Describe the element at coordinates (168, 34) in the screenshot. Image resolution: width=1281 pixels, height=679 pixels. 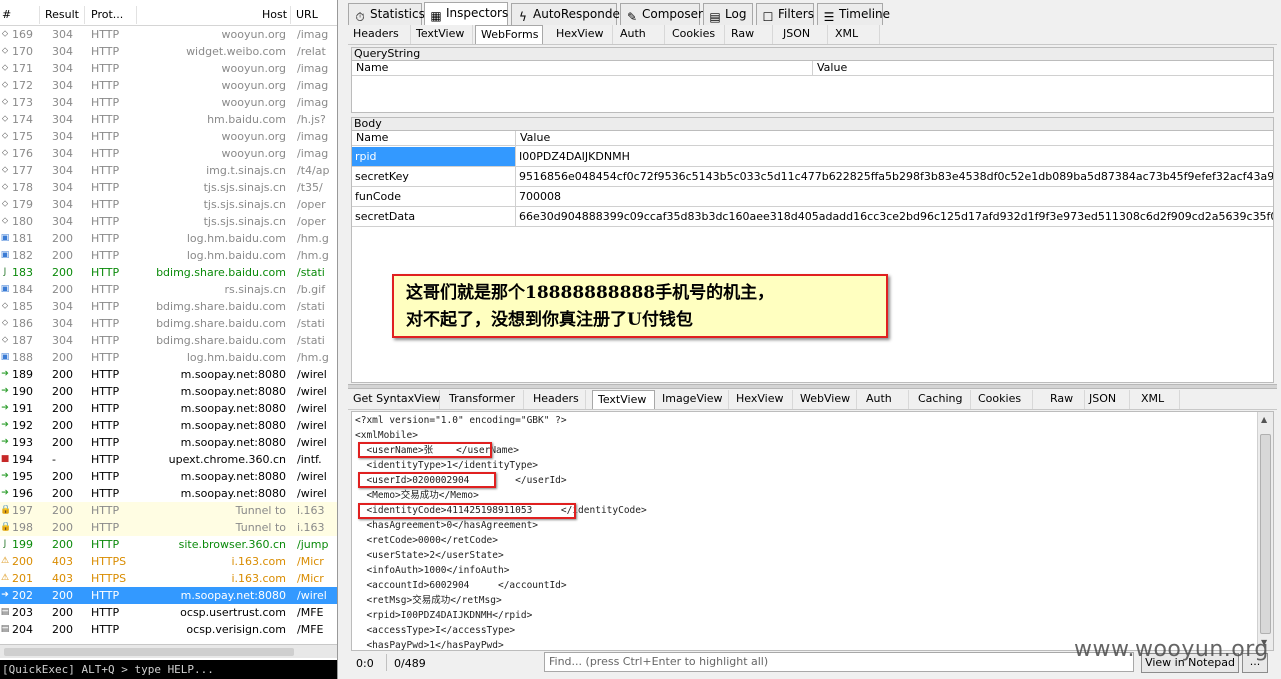
I see `session-row: ⬦ 169 304 HTTP wooyun.org/imag` at that location.